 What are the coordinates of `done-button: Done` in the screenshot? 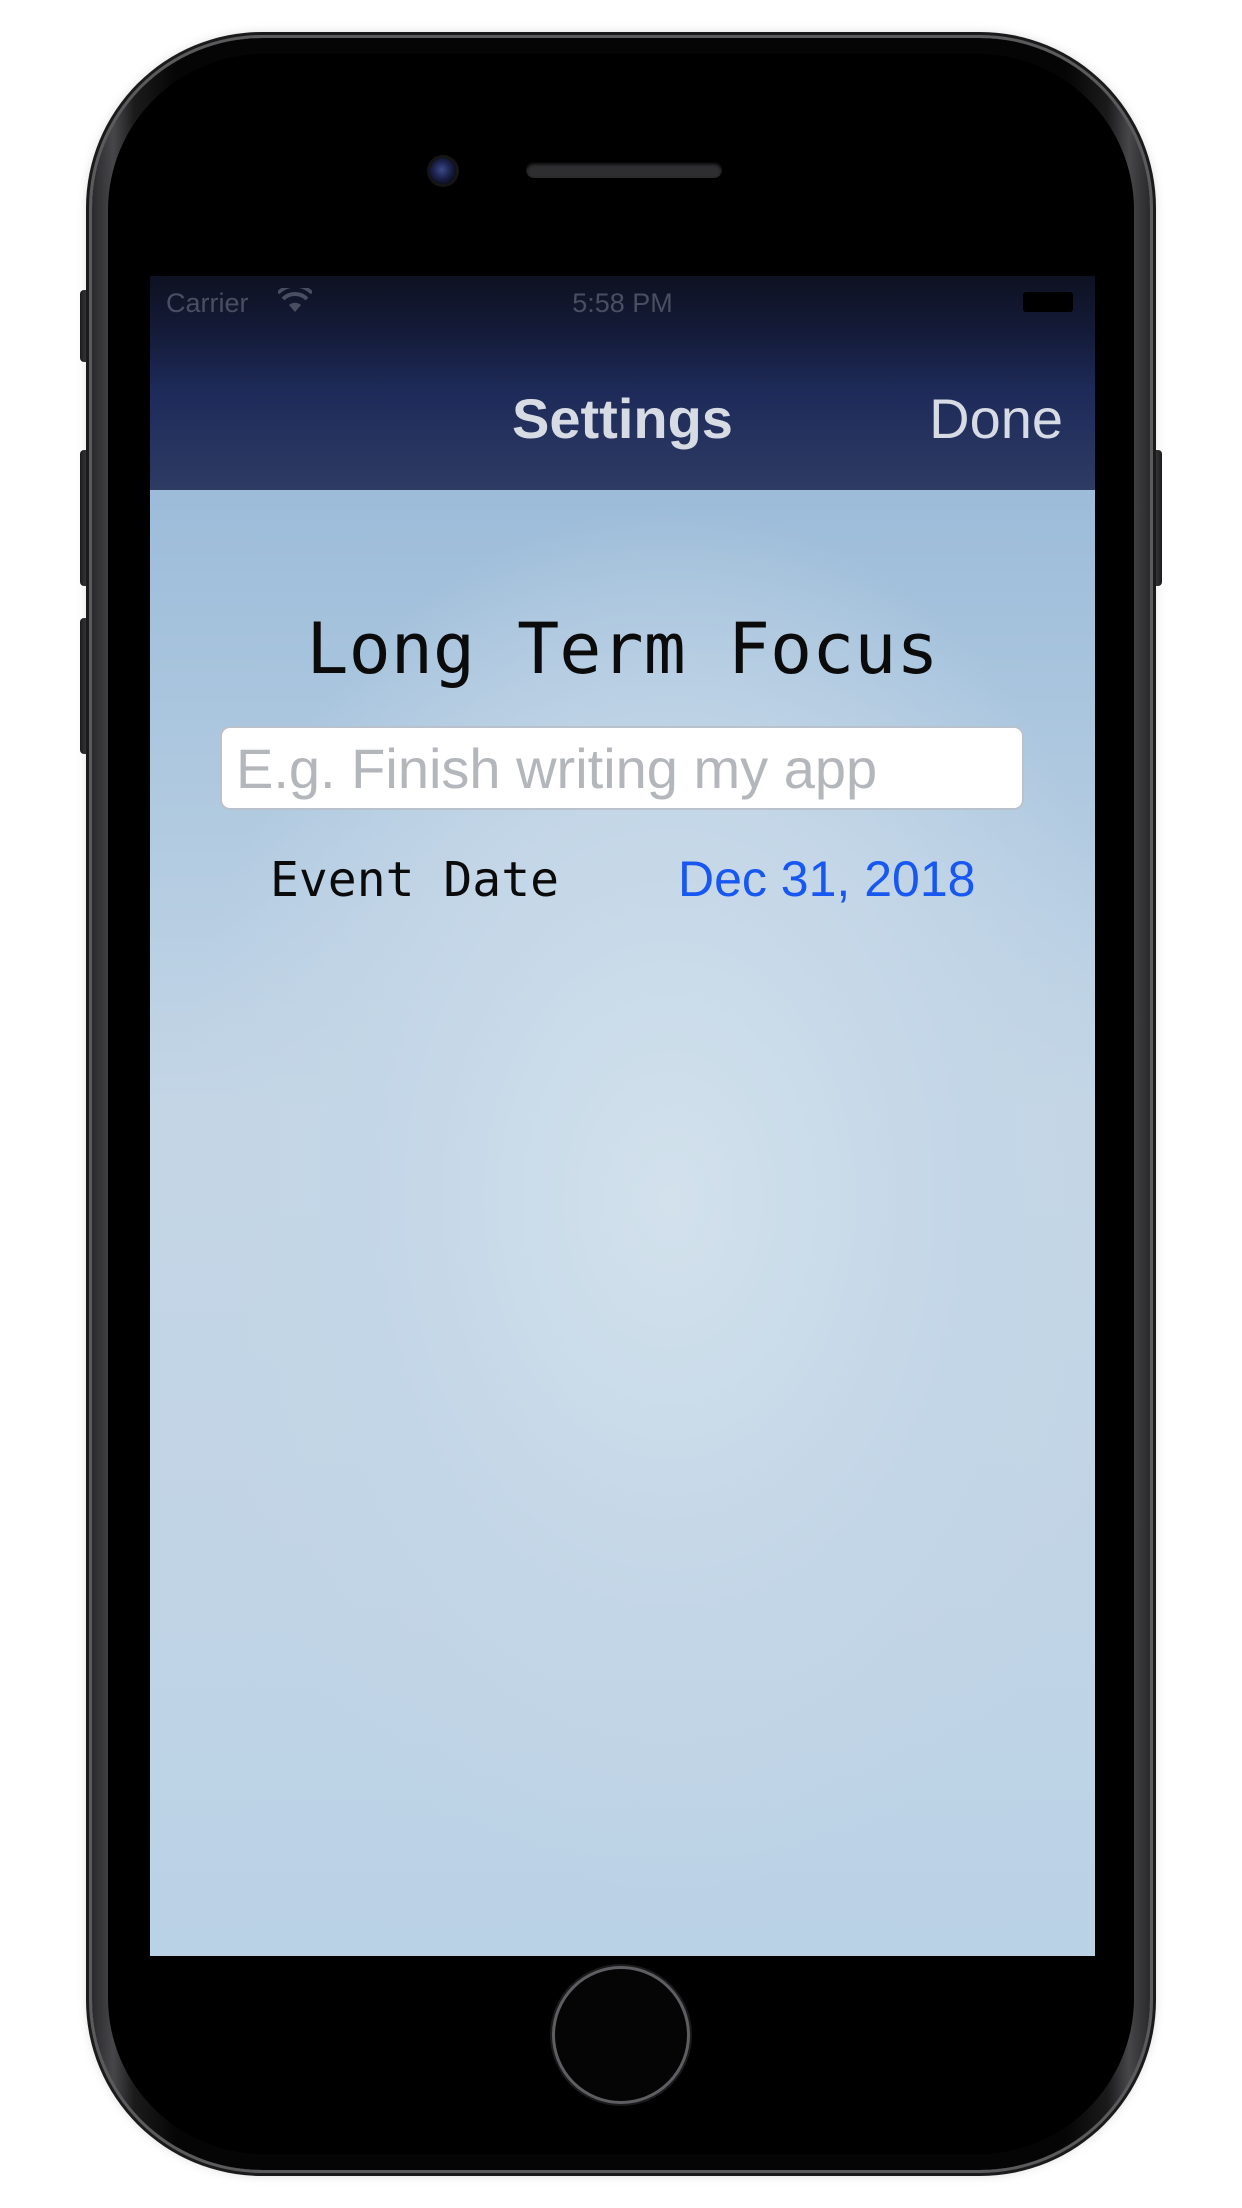 It's located at (996, 418).